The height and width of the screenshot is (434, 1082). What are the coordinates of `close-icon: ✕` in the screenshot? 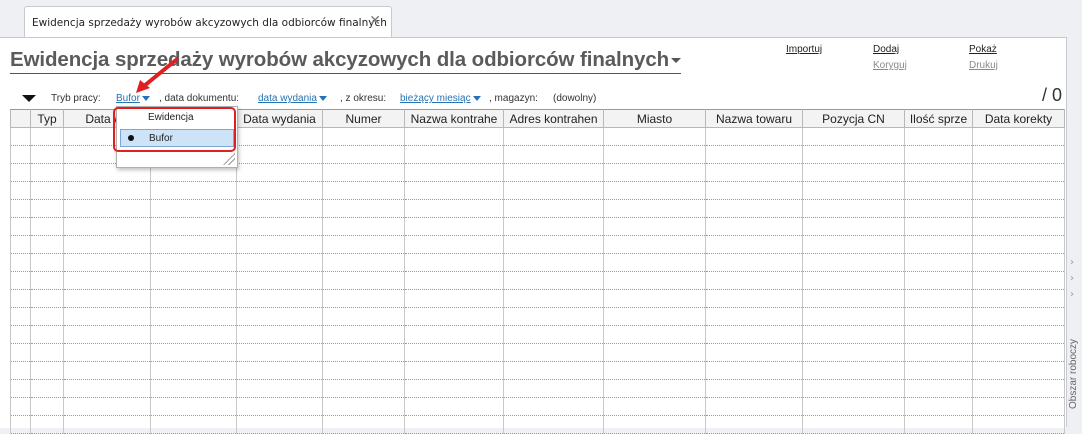 It's located at (375, 21).